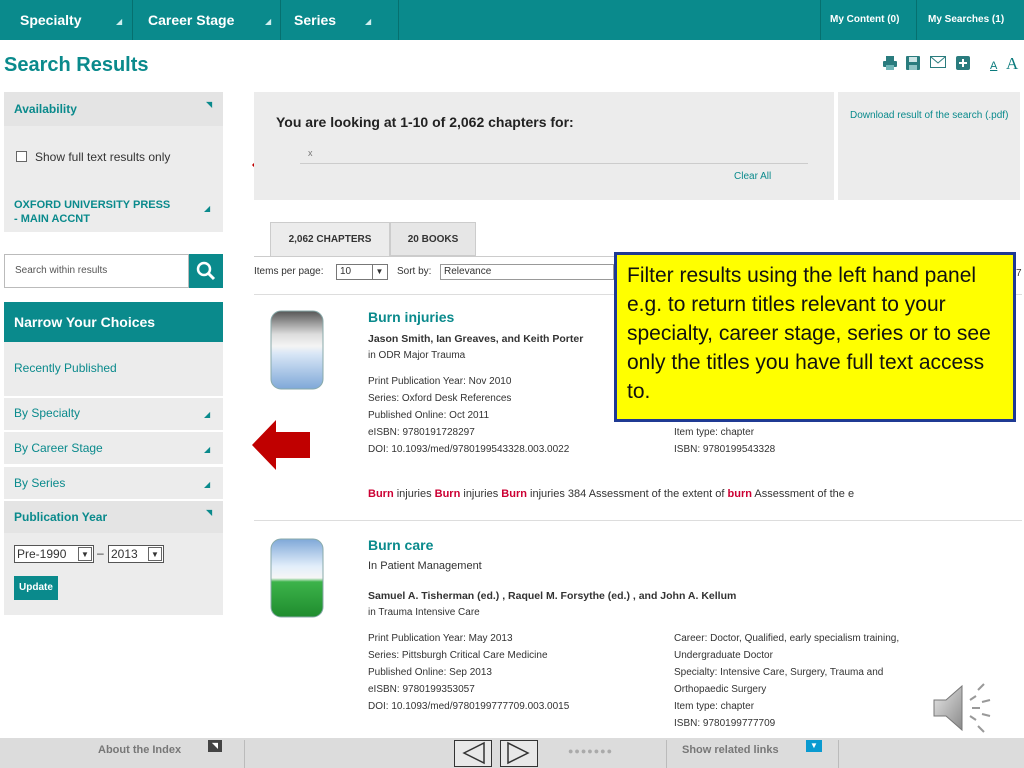 This screenshot has height=768, width=1024. Describe the element at coordinates (473, 753) in the screenshot. I see `previous-slide-button` at that location.